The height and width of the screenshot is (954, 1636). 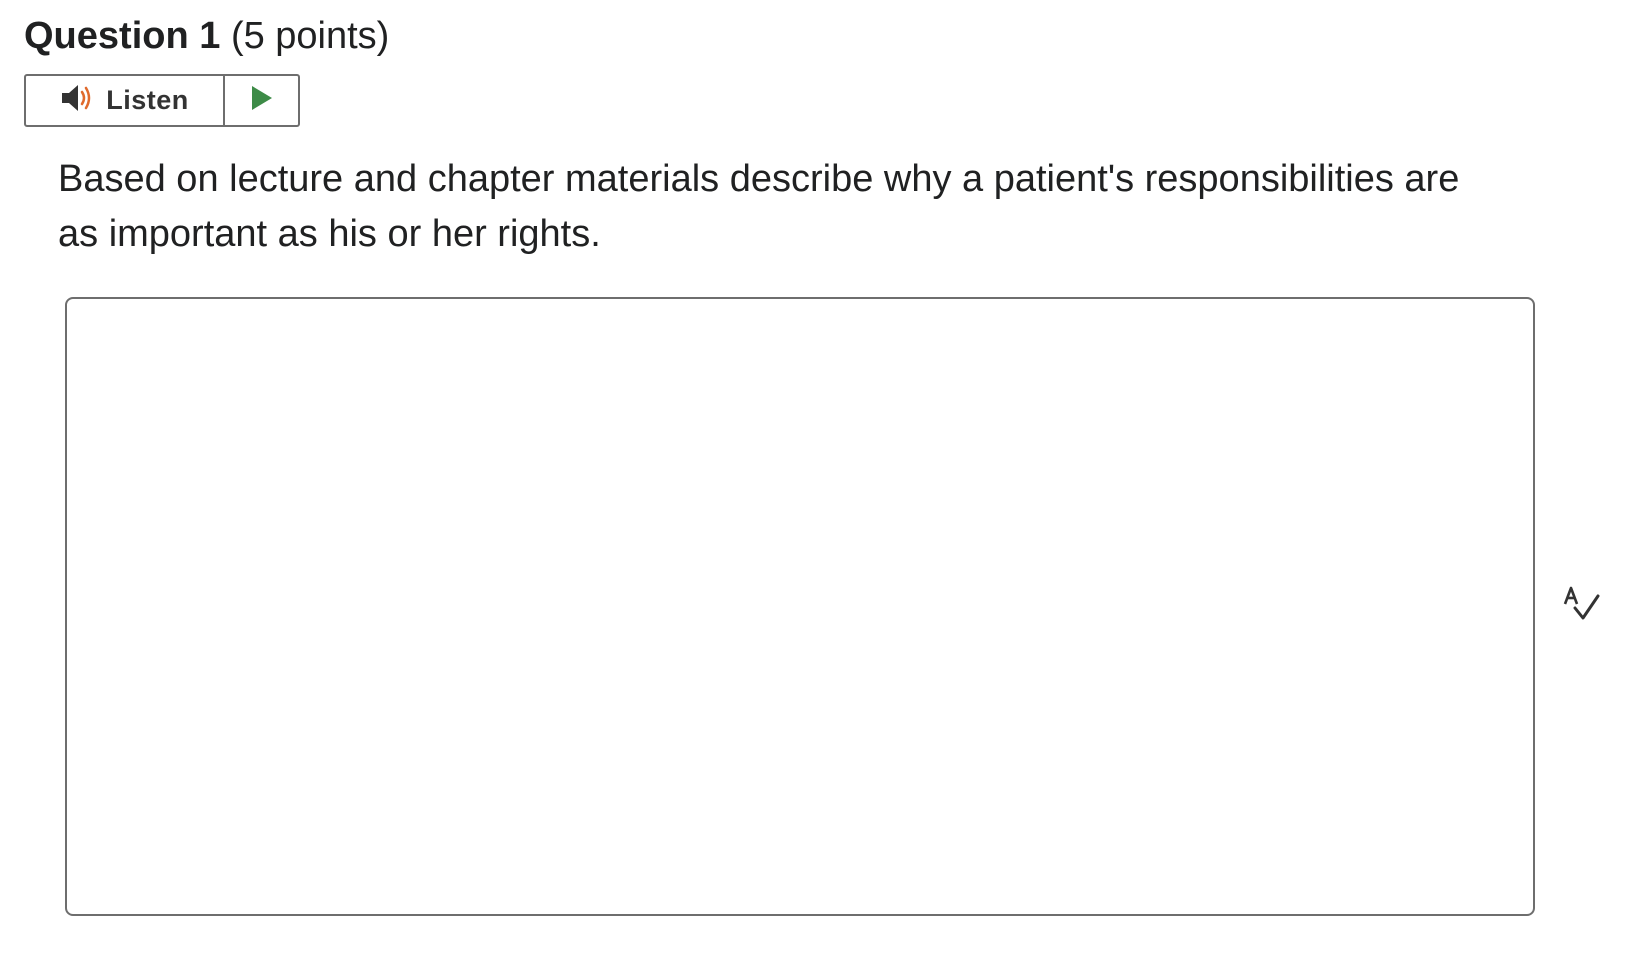 I want to click on speaker-icon, so click(x=78, y=100).